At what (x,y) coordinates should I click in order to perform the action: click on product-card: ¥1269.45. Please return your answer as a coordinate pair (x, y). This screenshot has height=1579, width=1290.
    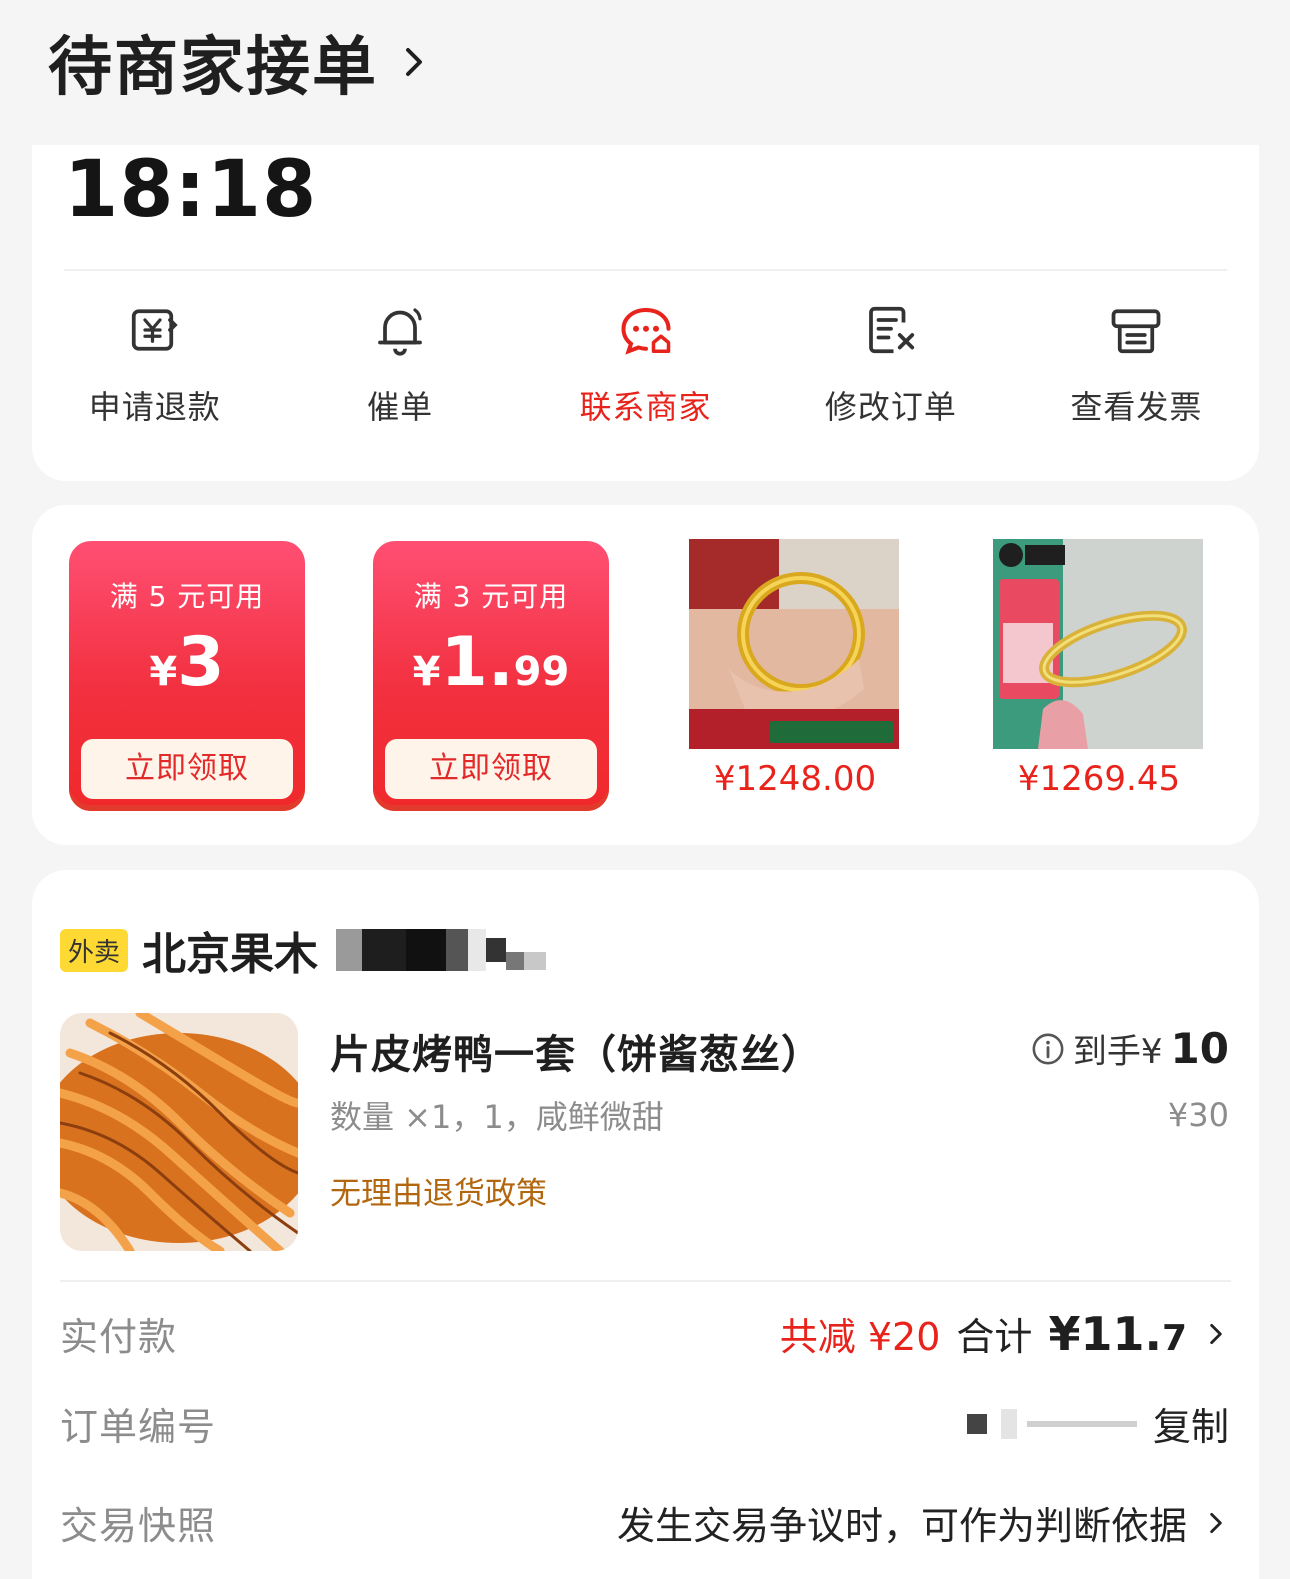
    Looking at the image, I should click on (1099, 669).